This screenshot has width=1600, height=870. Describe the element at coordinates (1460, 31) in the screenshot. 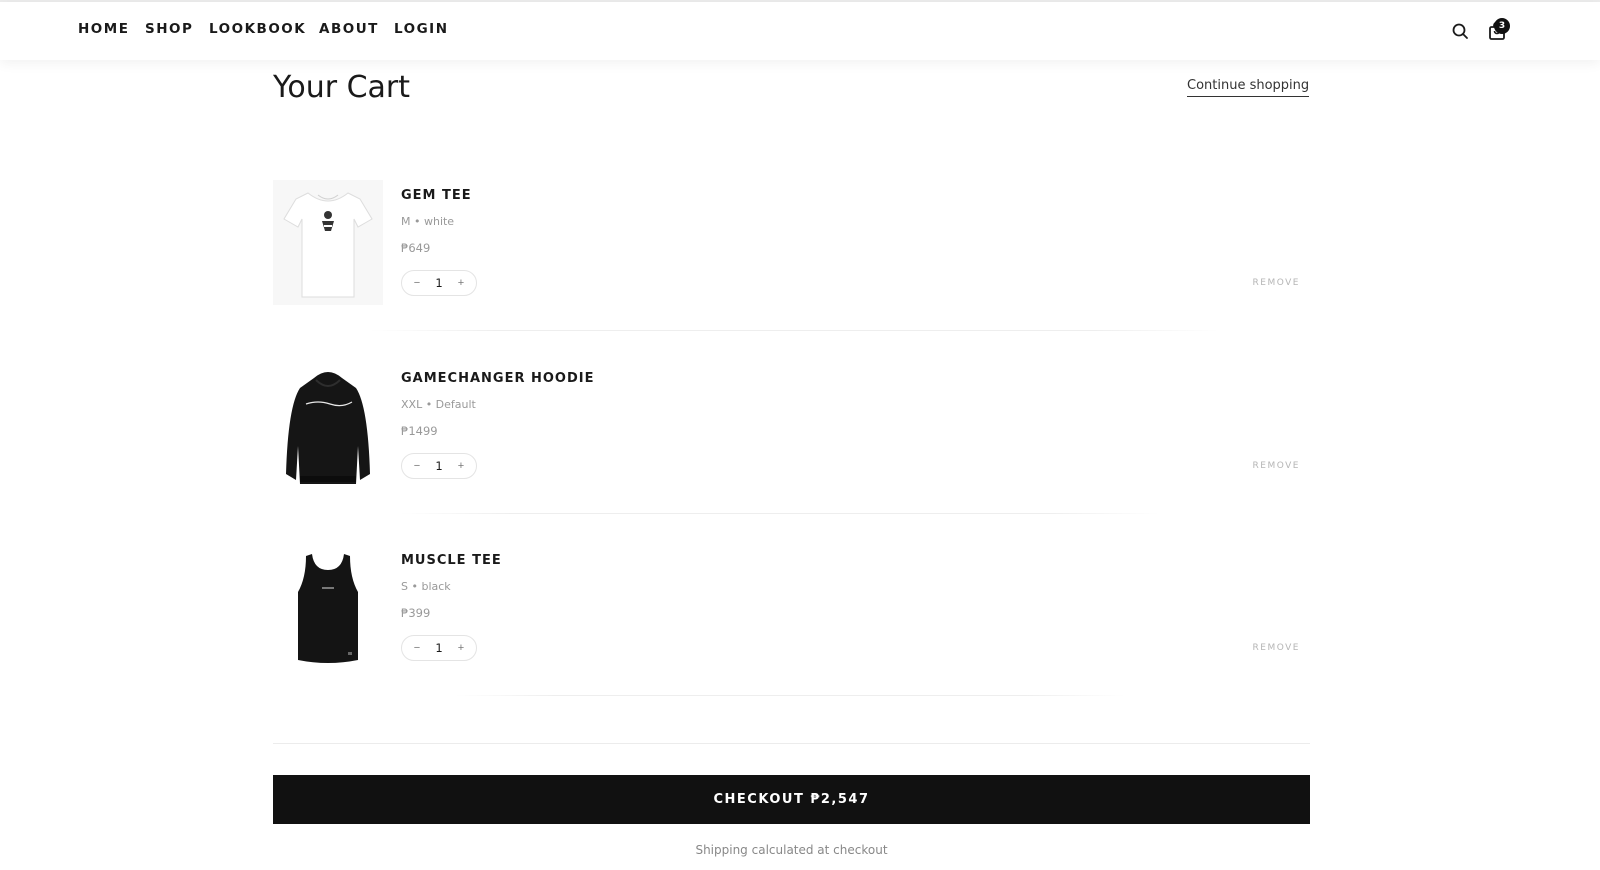

I see `search-icon` at that location.